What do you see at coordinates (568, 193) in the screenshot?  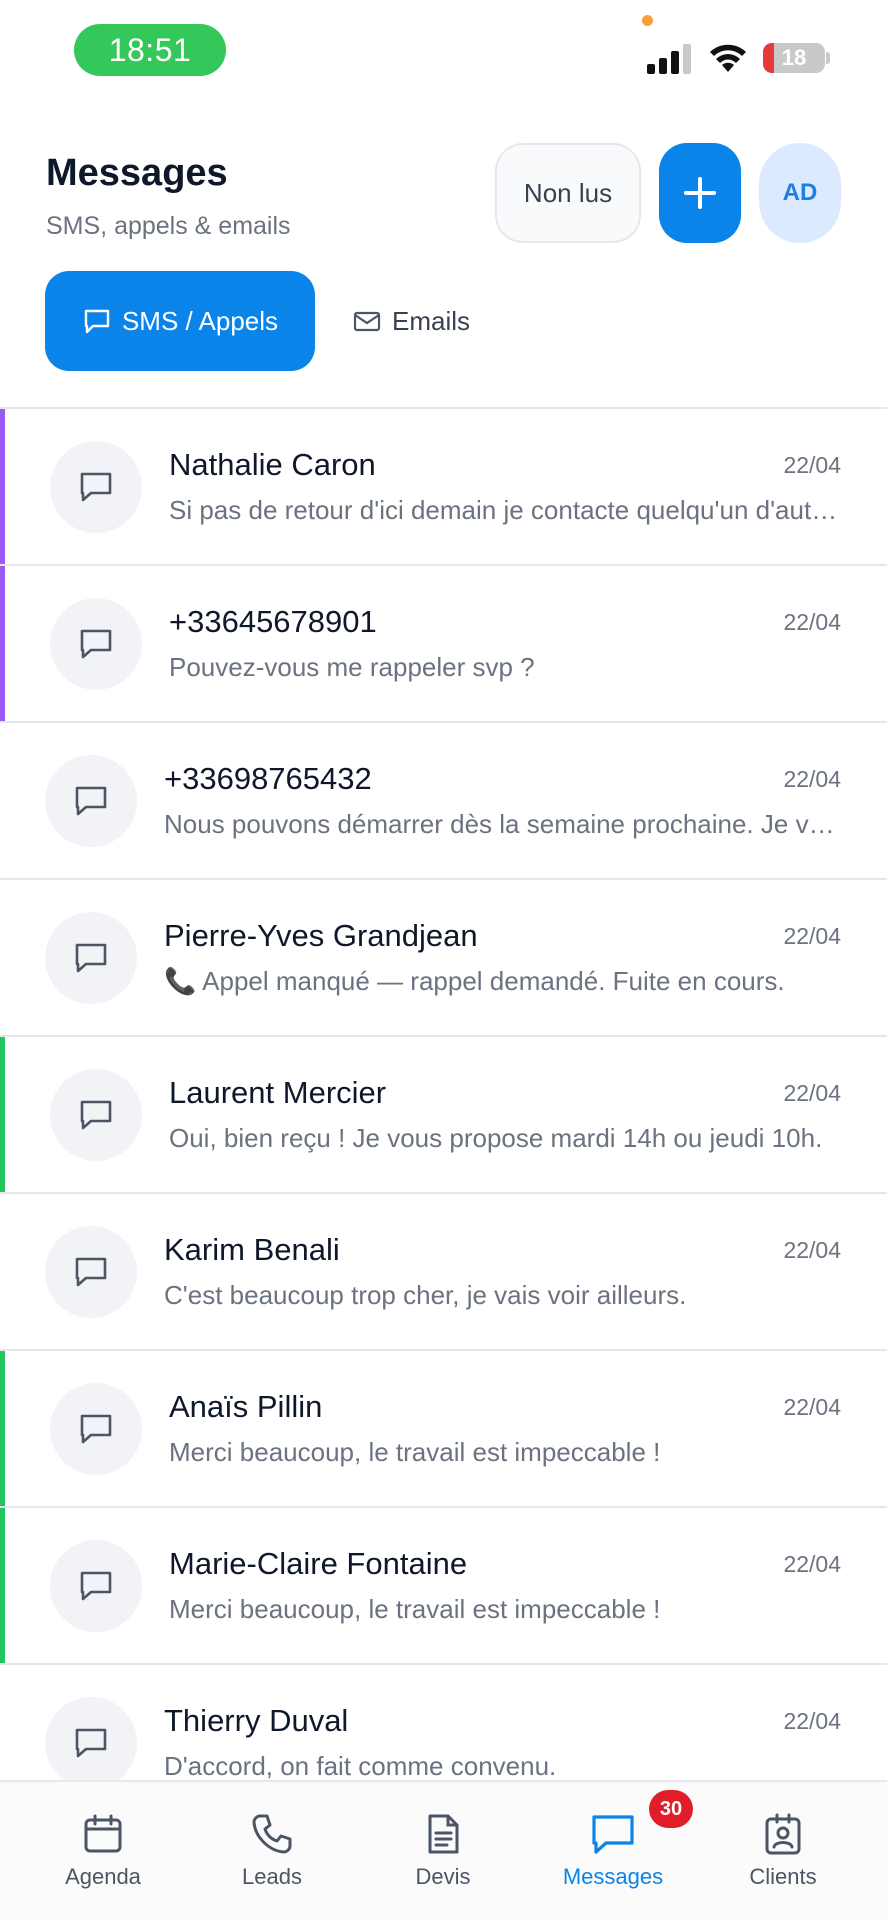 I see `unread-filter-button: Non lus` at bounding box center [568, 193].